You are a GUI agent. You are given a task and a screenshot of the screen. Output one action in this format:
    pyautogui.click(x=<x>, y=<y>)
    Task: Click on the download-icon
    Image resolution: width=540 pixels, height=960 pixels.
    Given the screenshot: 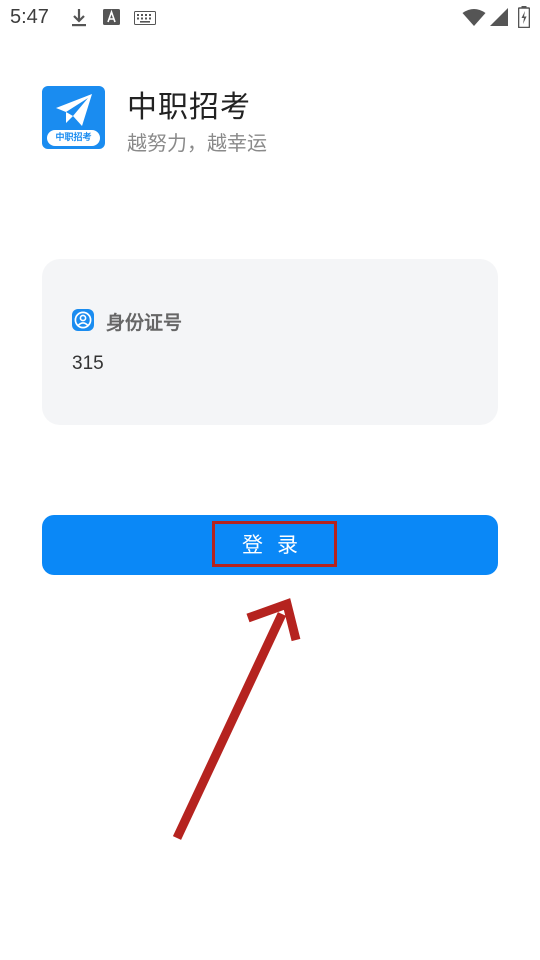 What is the action you would take?
    pyautogui.click(x=79, y=18)
    